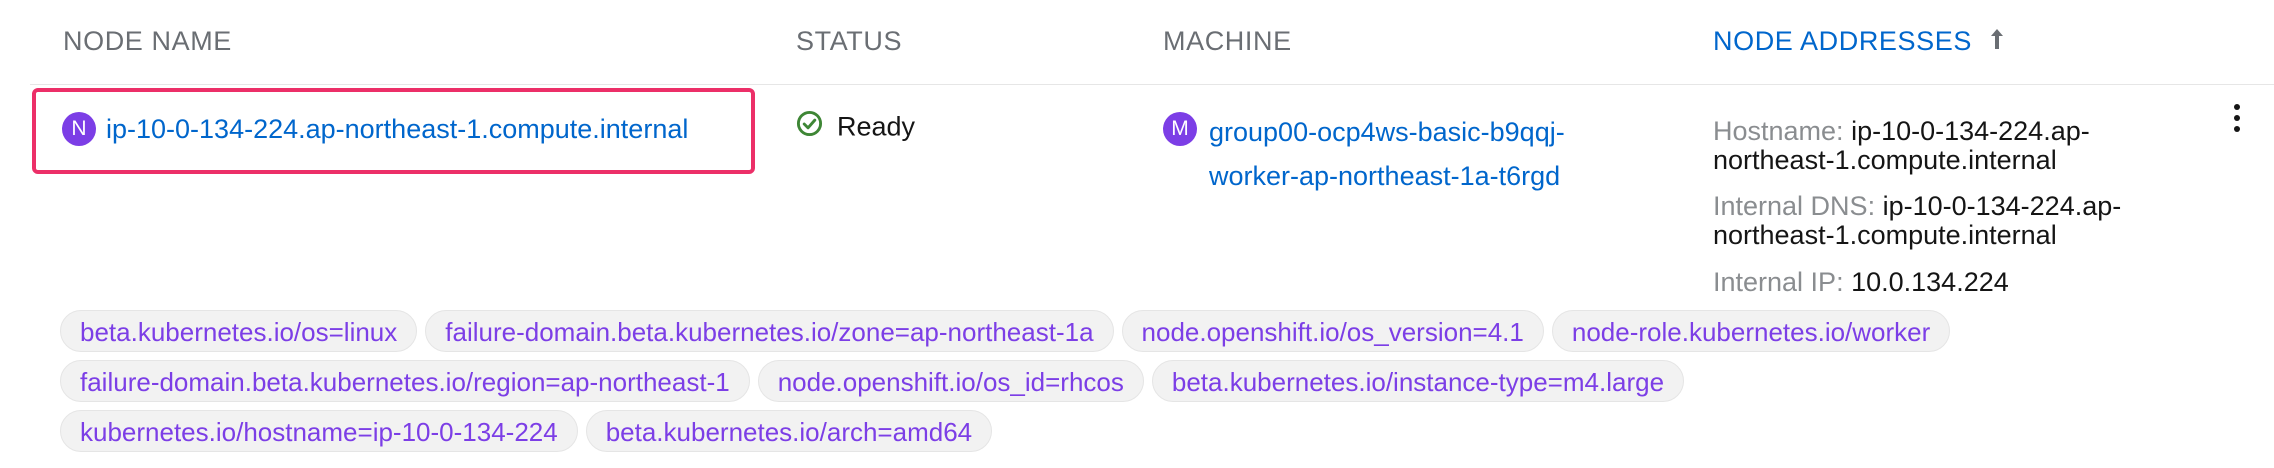 The width and height of the screenshot is (2274, 468). What do you see at coordinates (319, 431) in the screenshot?
I see `label-chip: kubernetes.io/hostname=ip-10-0-134-224` at bounding box center [319, 431].